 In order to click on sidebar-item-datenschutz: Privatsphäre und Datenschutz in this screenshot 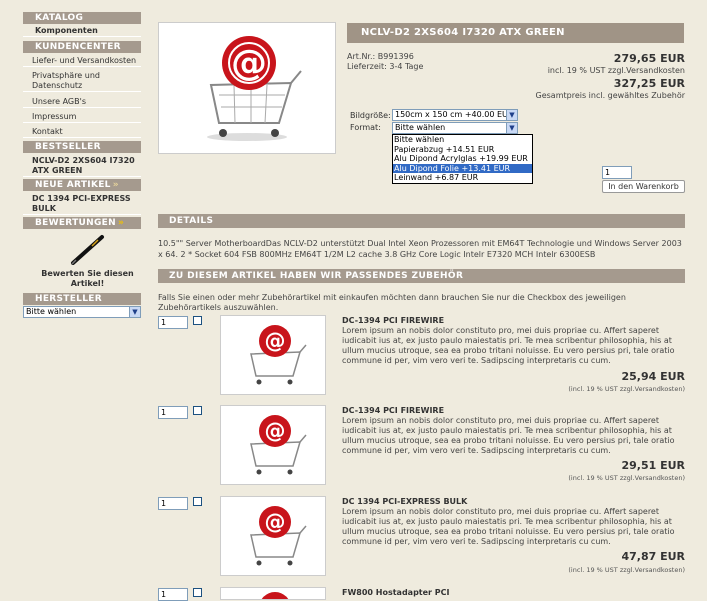, I will do `click(82, 81)`.